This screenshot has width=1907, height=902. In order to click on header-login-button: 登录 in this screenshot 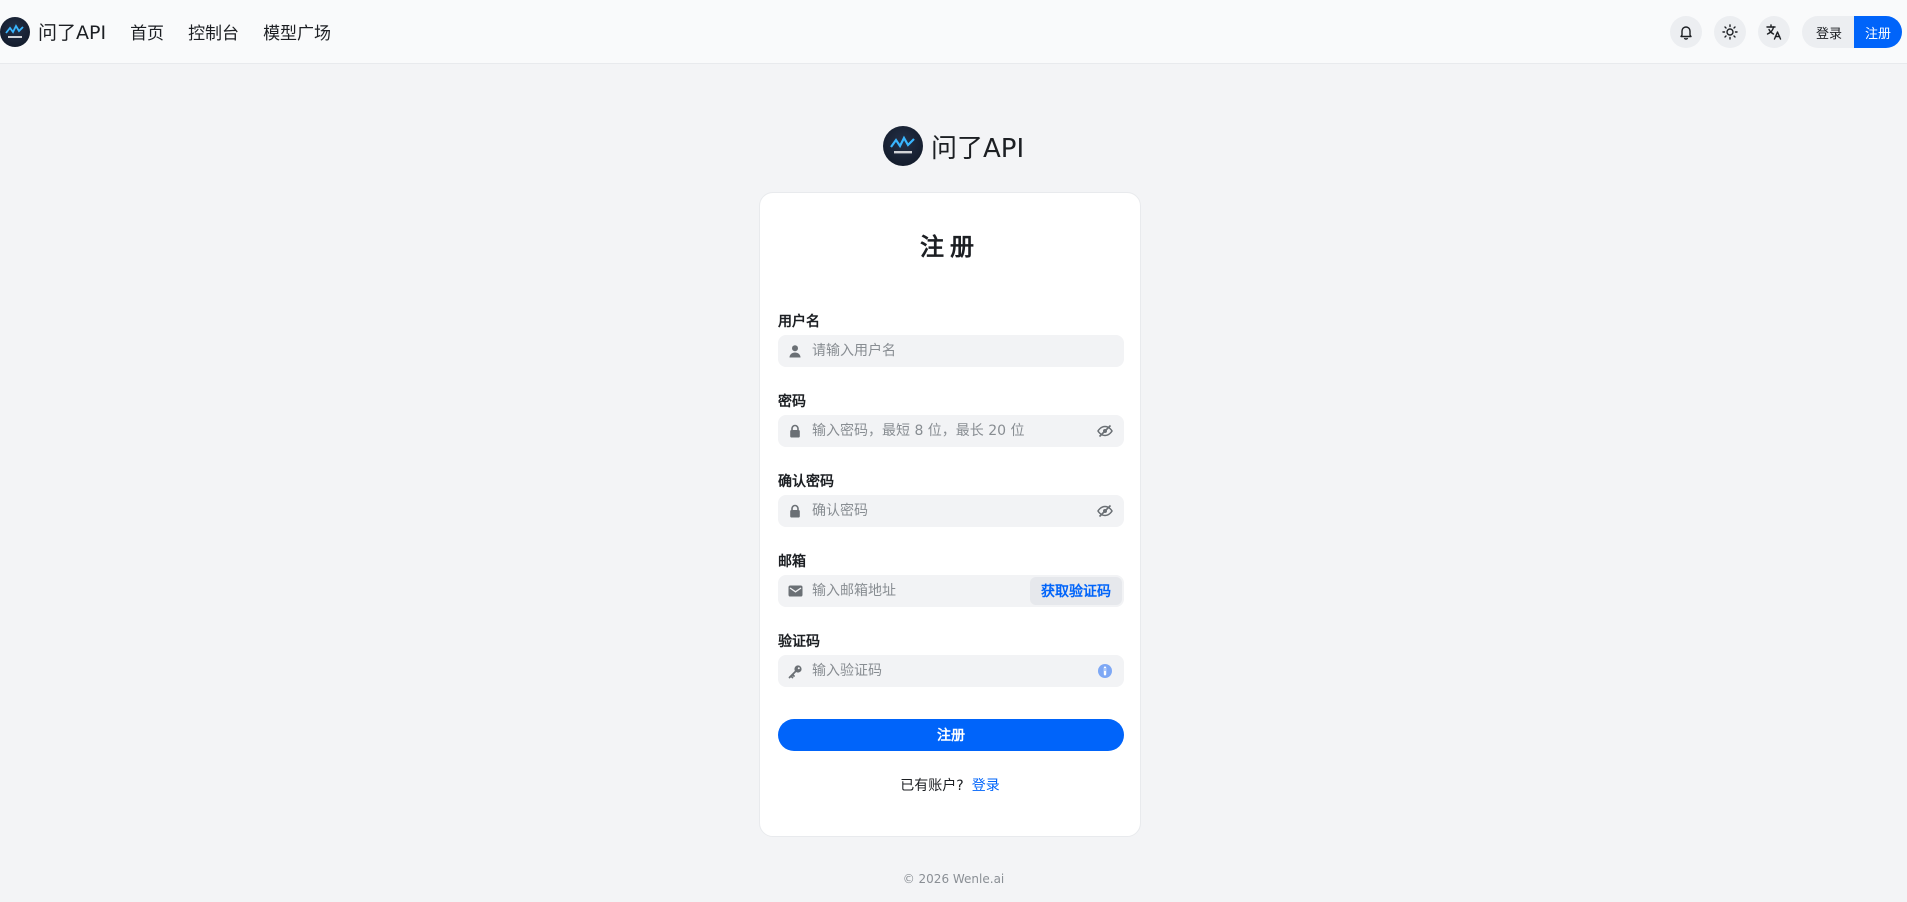, I will do `click(1827, 32)`.